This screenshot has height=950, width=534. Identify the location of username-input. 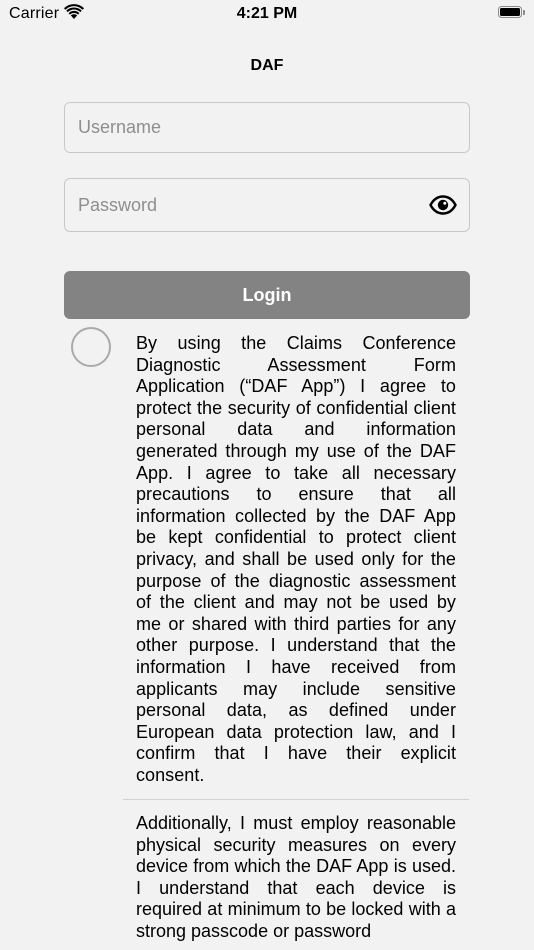
(243, 127).